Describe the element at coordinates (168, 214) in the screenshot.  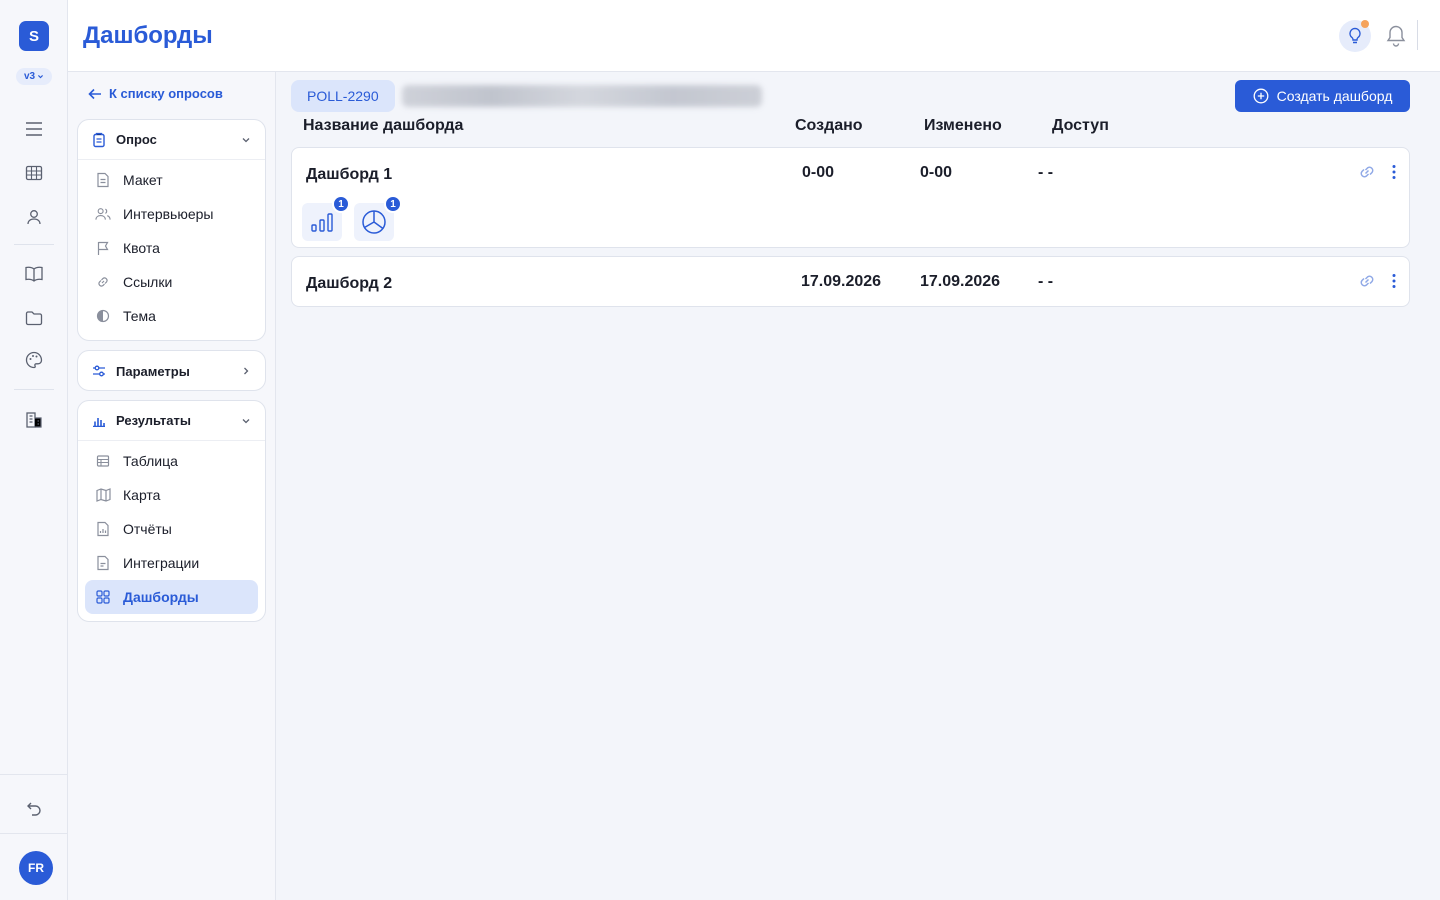
I see `sidebar-item-label: Интервьюеры` at that location.